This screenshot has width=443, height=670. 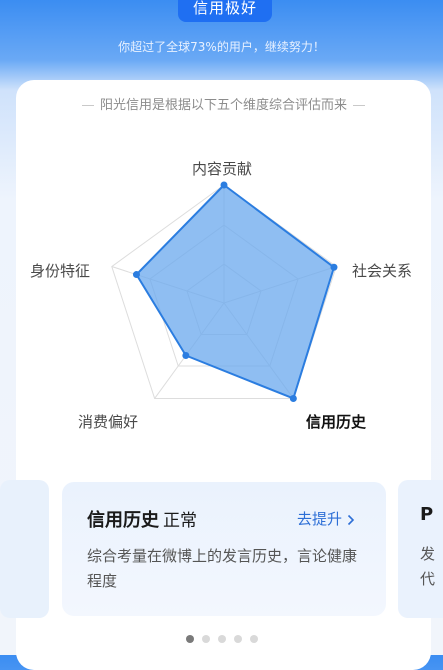 What do you see at coordinates (235, 291) in the screenshot?
I see `radar-data-area` at bounding box center [235, 291].